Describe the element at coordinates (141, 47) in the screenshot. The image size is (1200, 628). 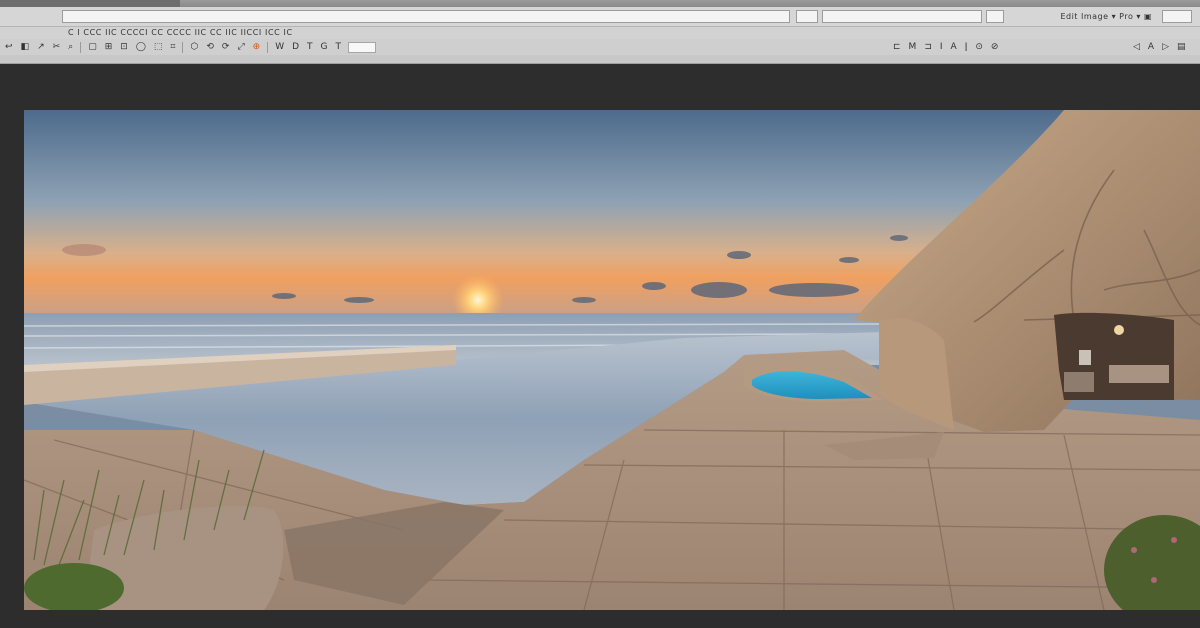
I see `ellipse-icon: ◯` at that location.